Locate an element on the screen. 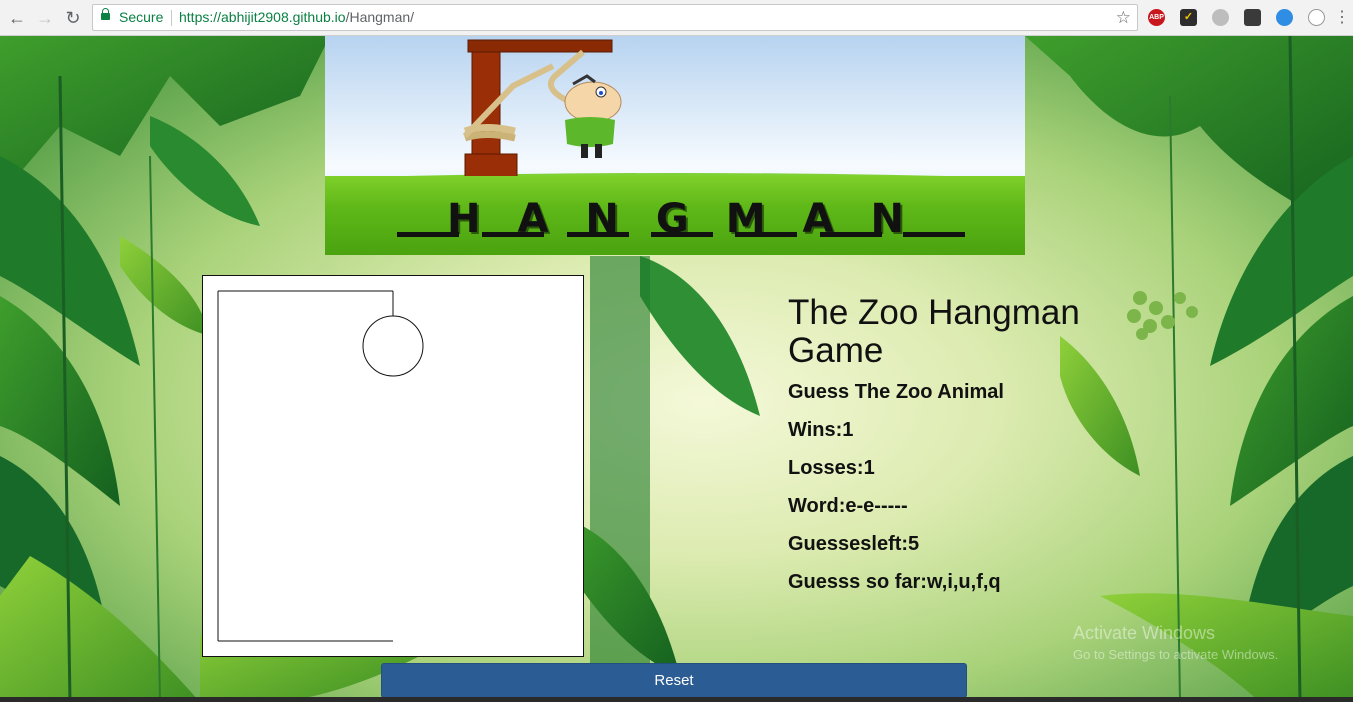 Image resolution: width=1353 pixels, height=702 pixels. guesses-left: Guessesleft:5 is located at coordinates (854, 544).